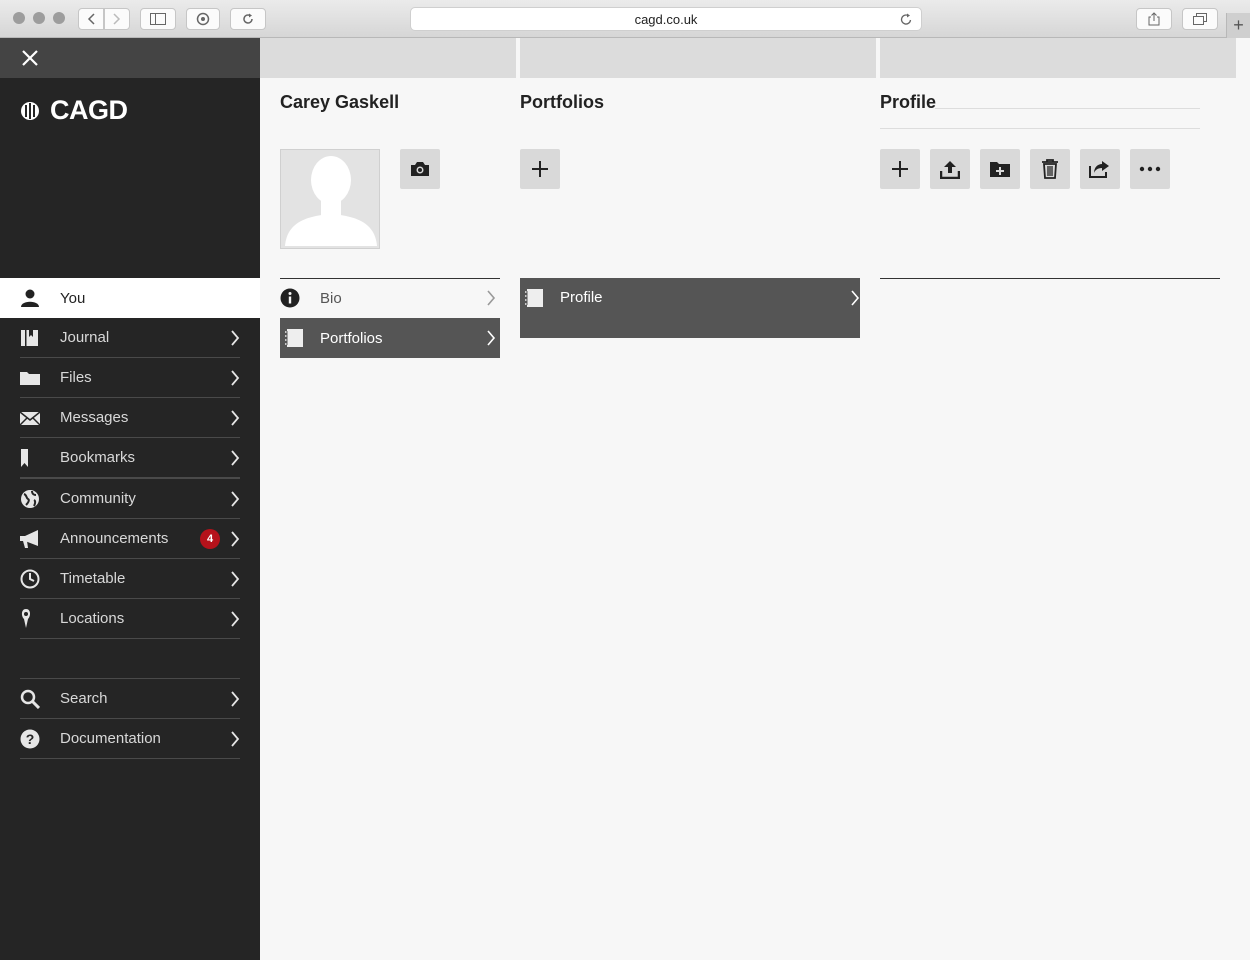 The width and height of the screenshot is (1250, 960). What do you see at coordinates (91, 19) in the screenshot?
I see `back-button` at bounding box center [91, 19].